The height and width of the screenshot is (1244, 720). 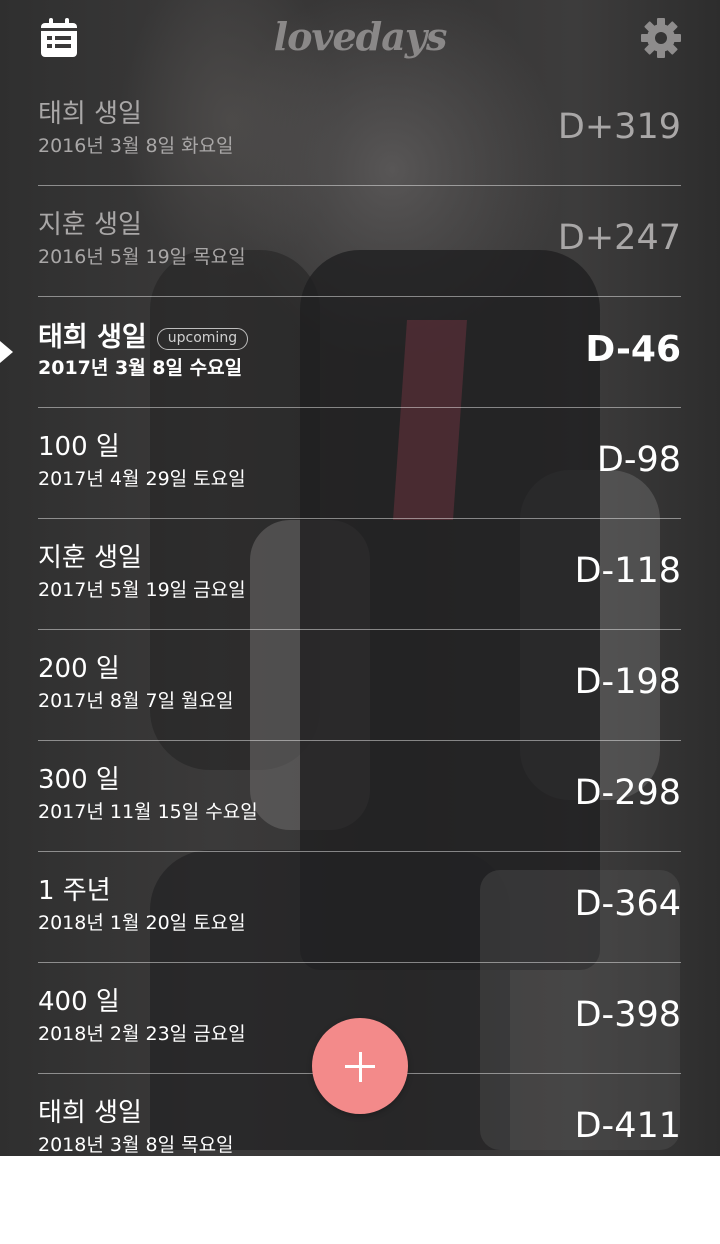 I want to click on event-dday: D+319, so click(x=619, y=127).